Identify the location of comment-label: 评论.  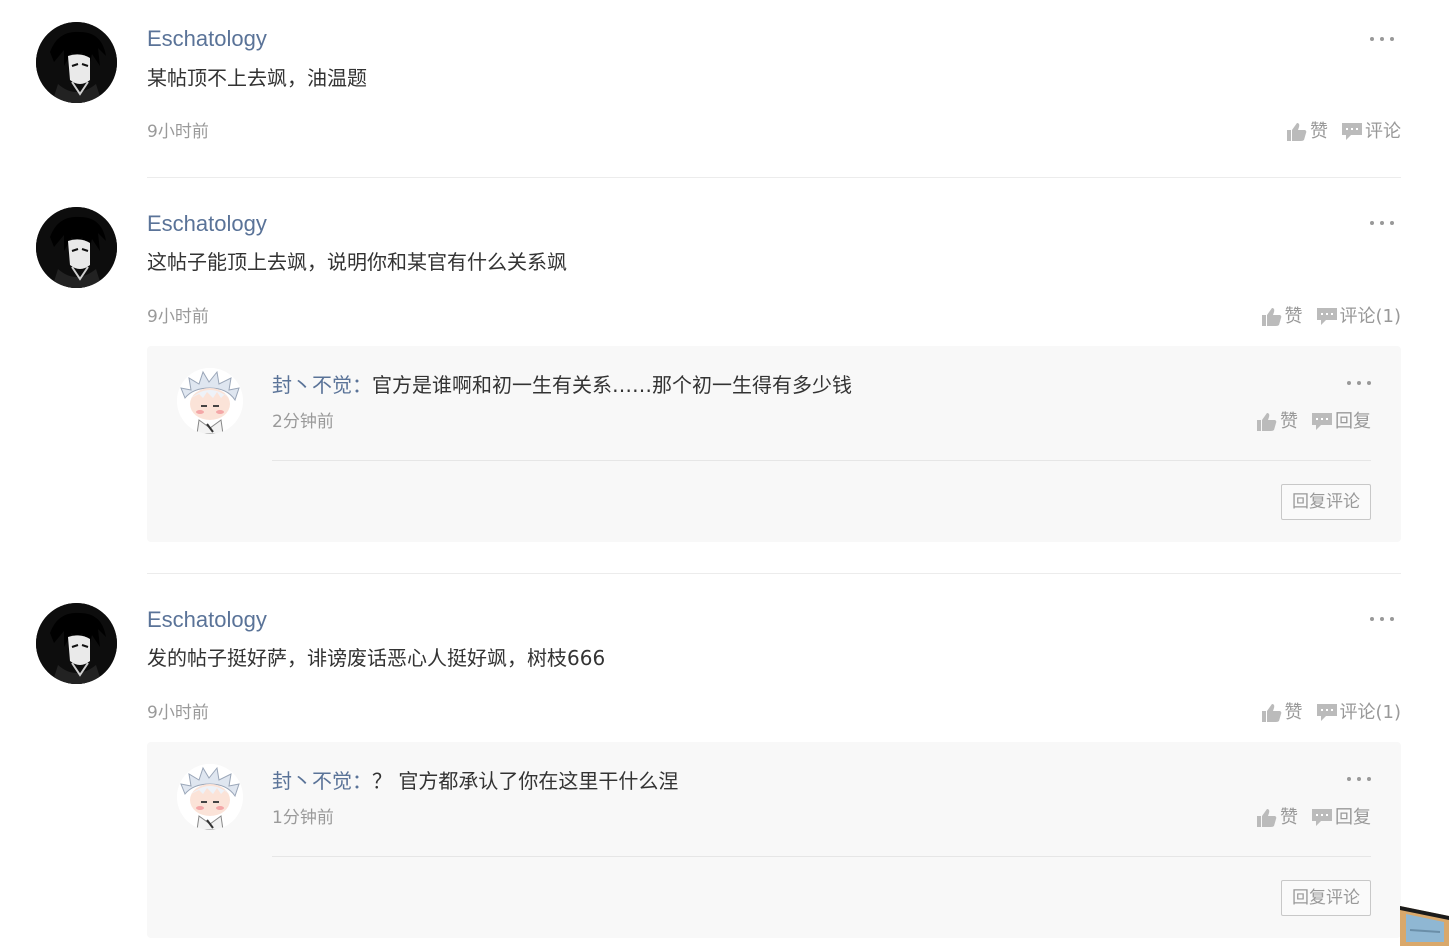
(1383, 131).